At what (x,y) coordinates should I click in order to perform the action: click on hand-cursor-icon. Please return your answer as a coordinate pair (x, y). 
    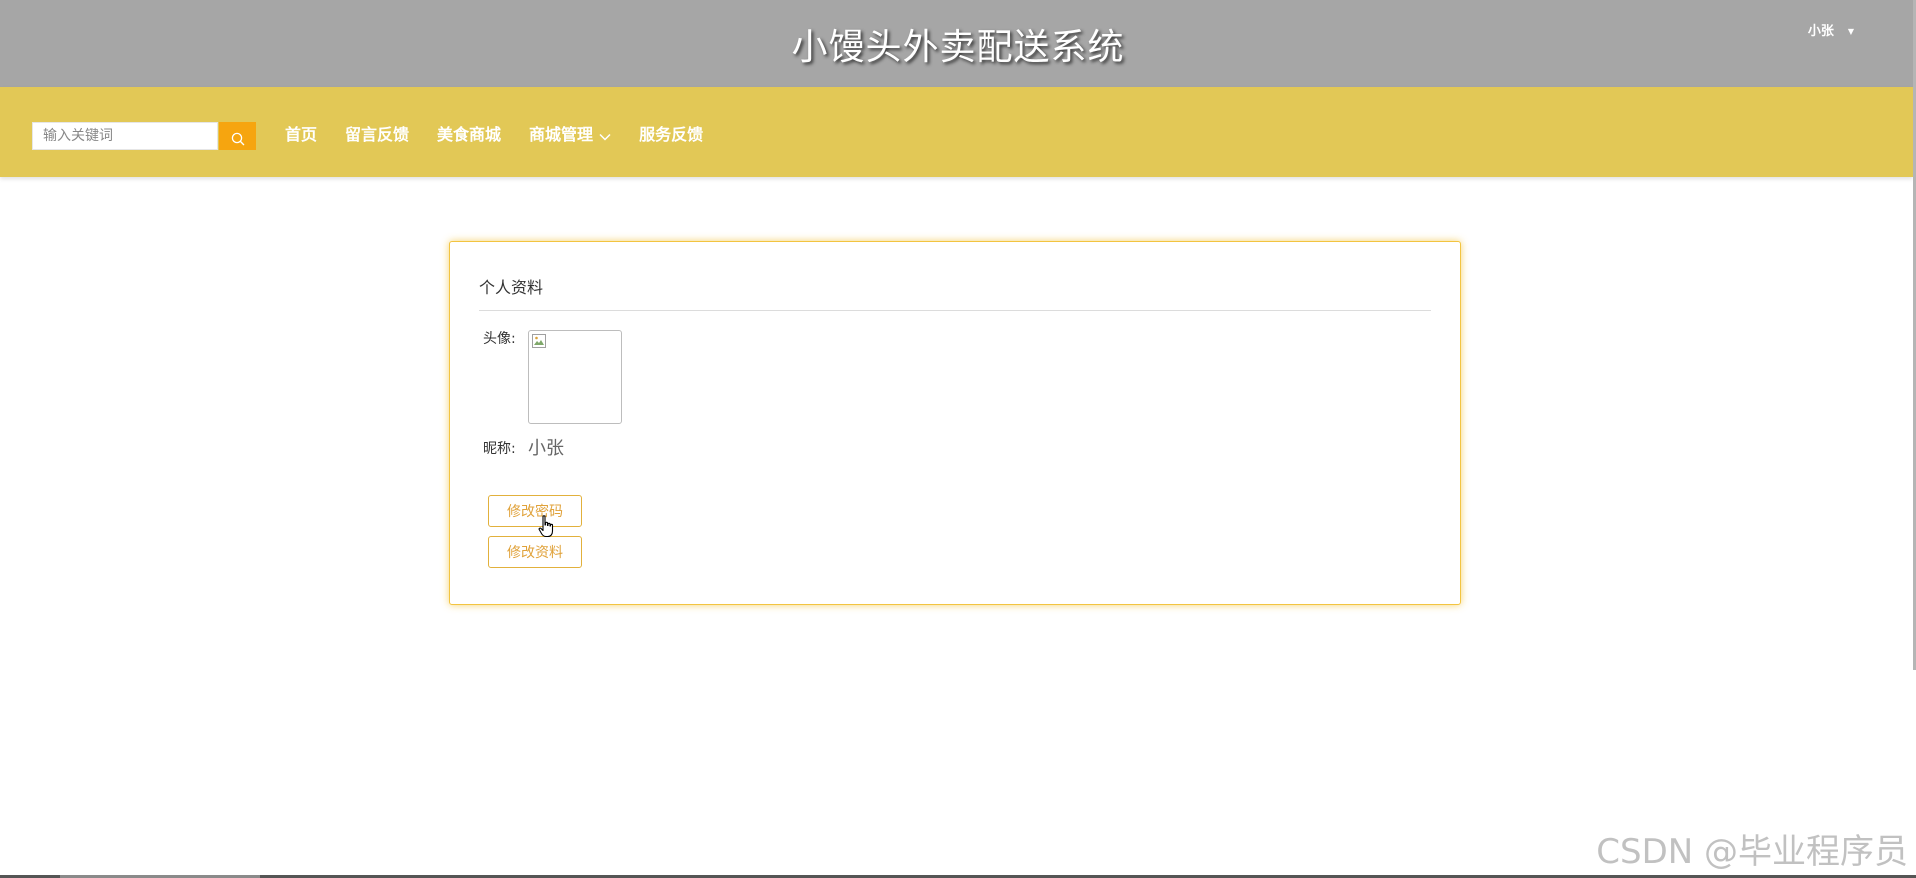
    Looking at the image, I should click on (546, 526).